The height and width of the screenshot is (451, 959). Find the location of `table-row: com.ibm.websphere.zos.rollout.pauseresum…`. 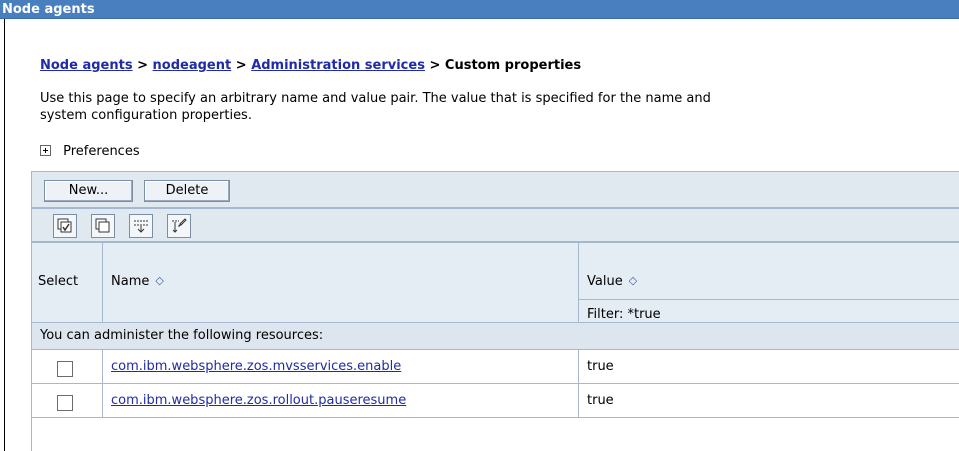

table-row: com.ibm.websphere.zos.rollout.pauseresum… is located at coordinates (495, 401).